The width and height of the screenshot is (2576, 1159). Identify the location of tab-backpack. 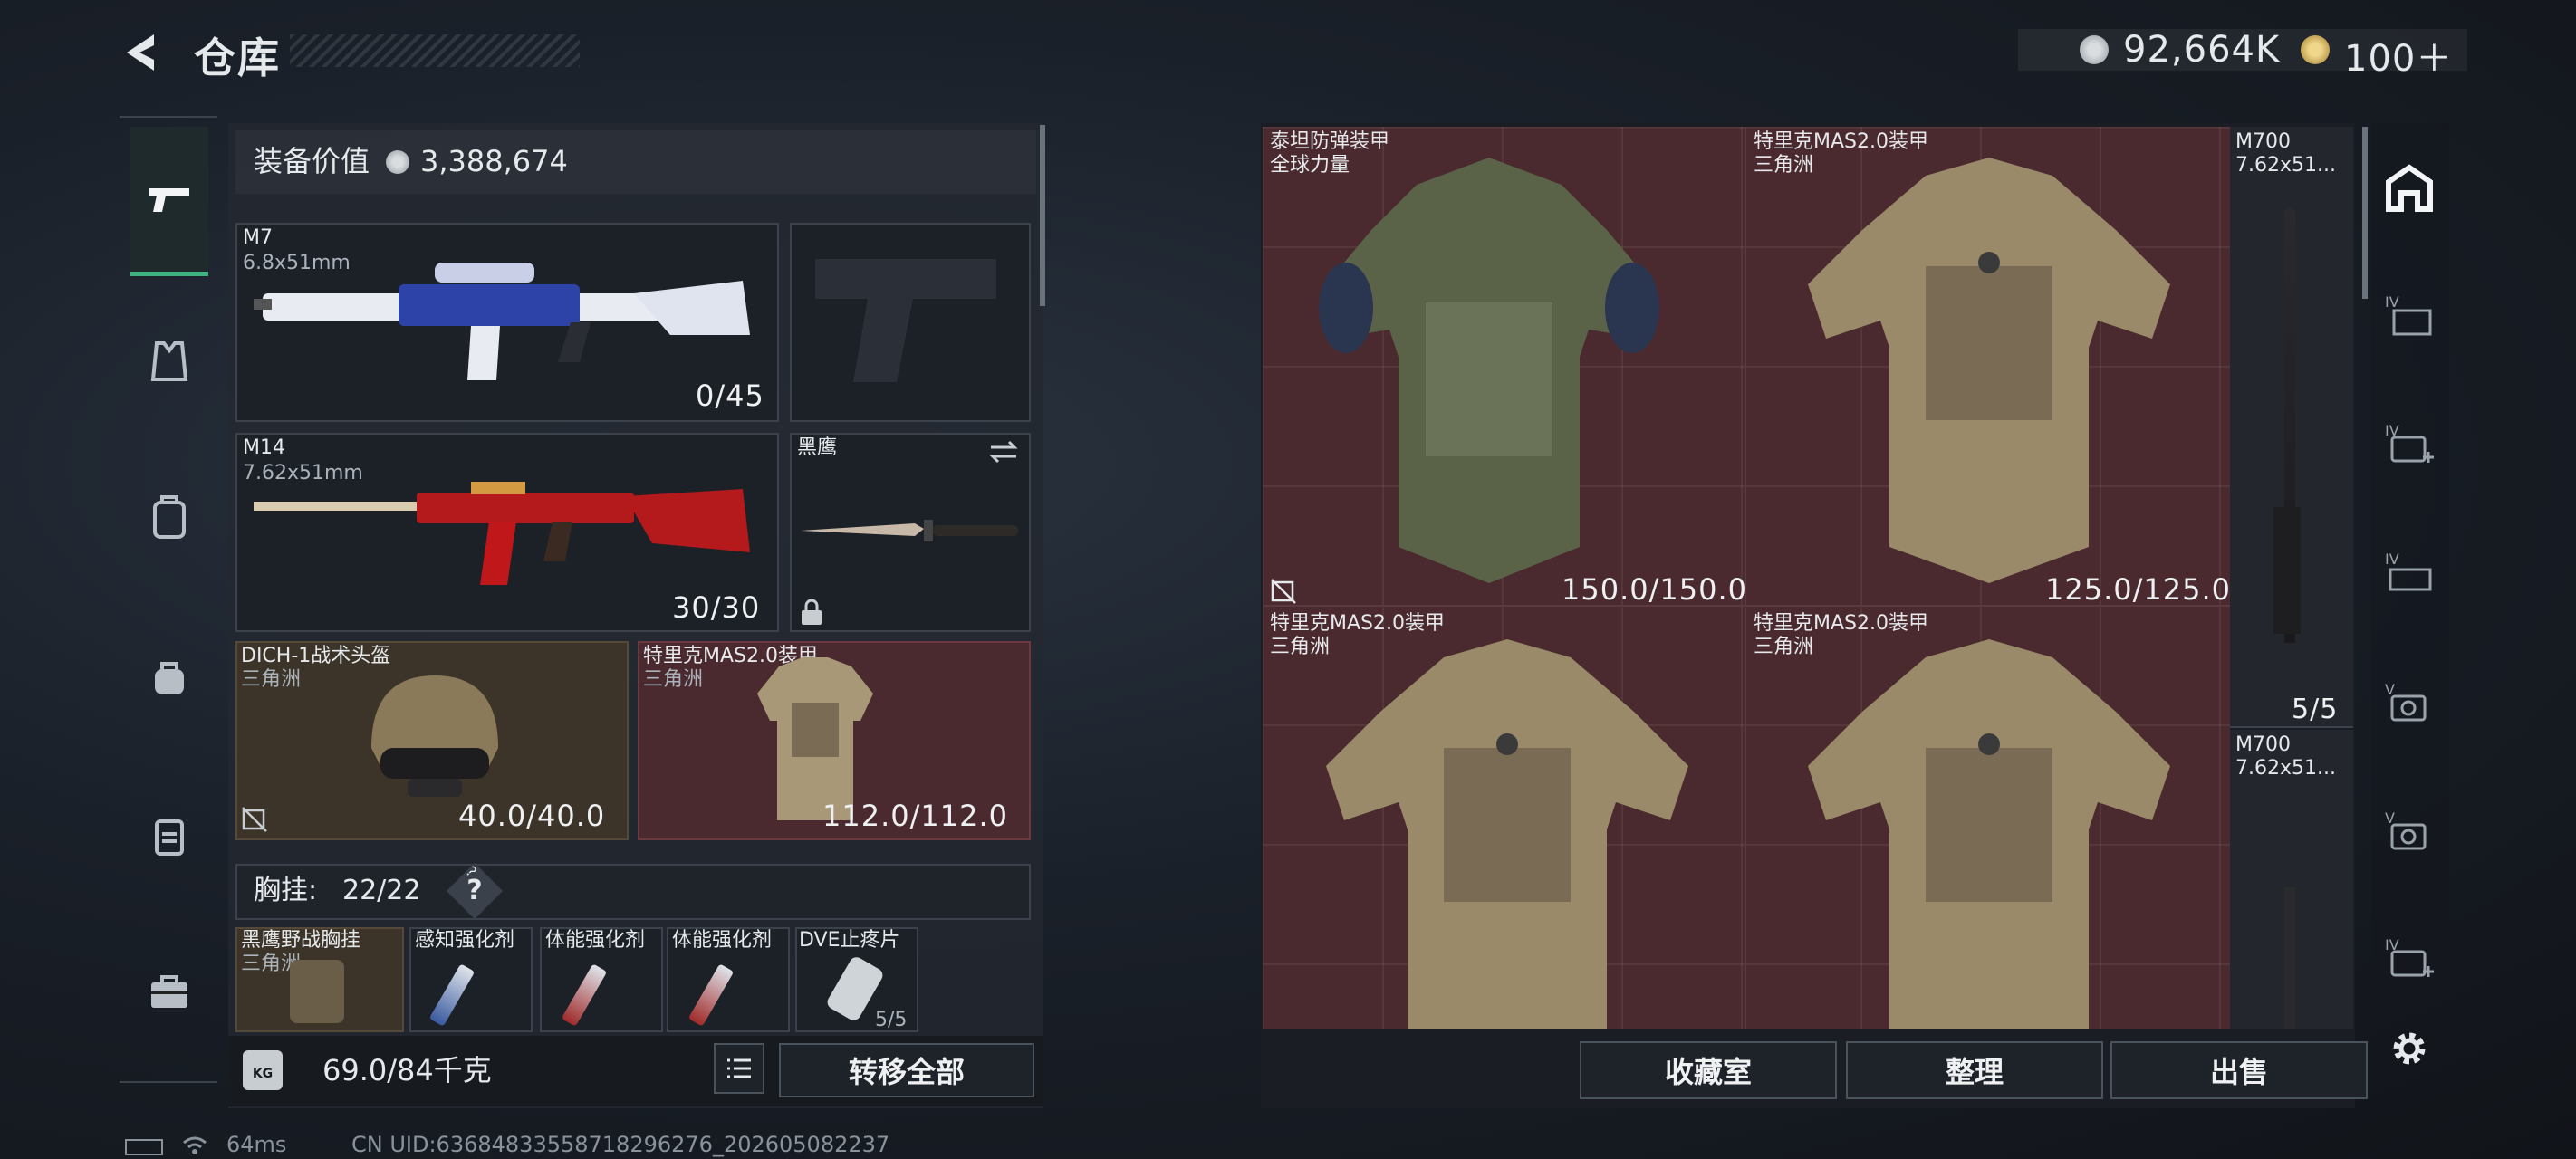
(169, 517).